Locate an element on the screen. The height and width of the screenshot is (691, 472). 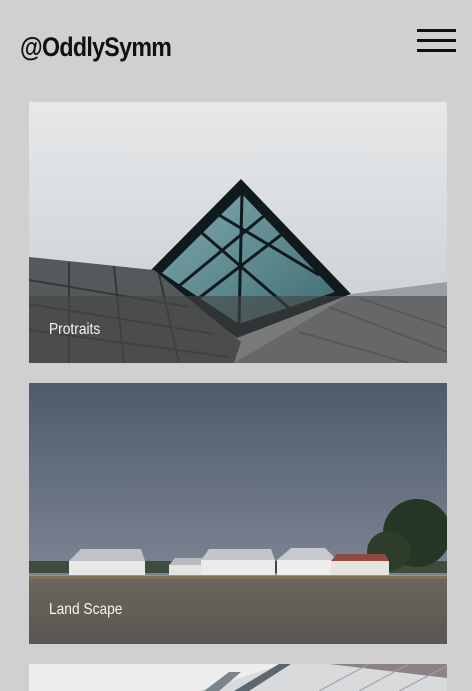
site-brand: @OddlySymm is located at coordinates (96, 47).